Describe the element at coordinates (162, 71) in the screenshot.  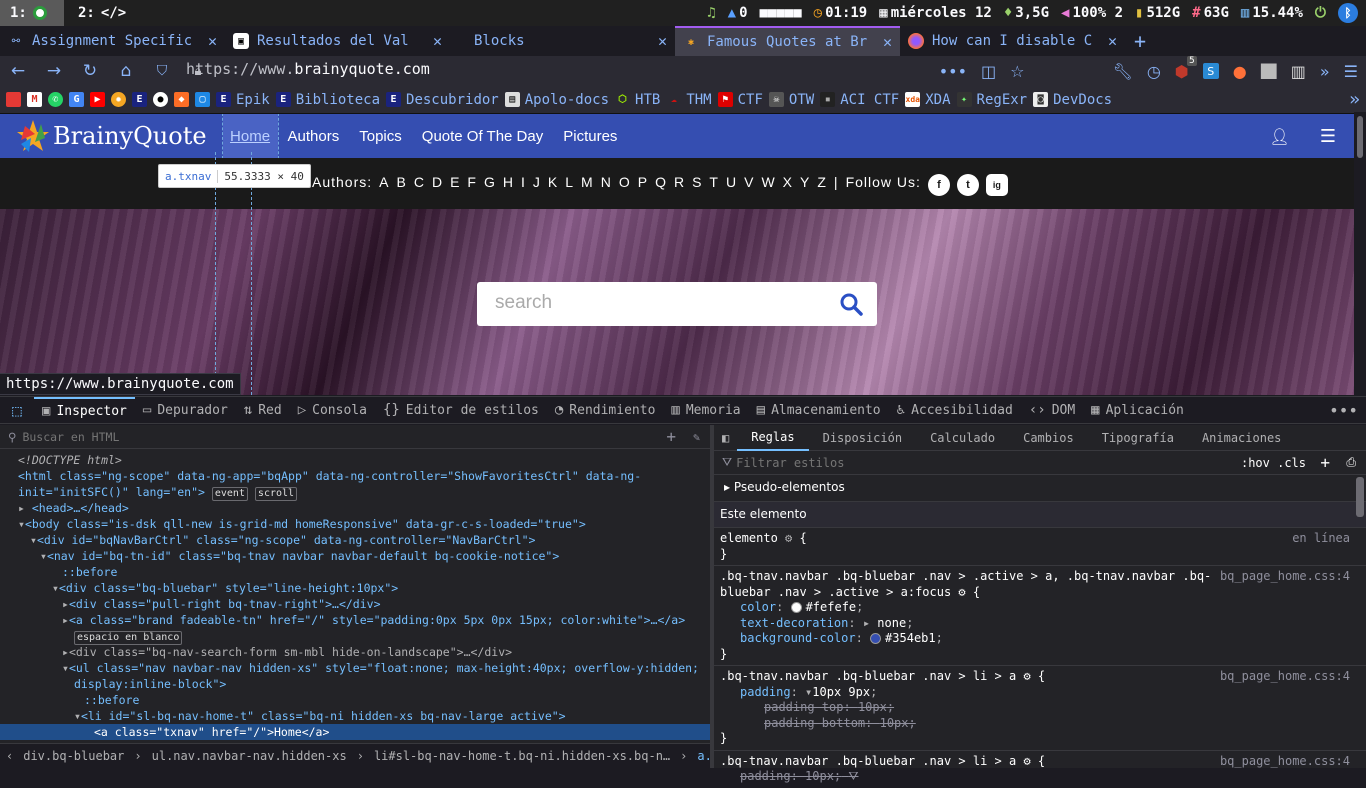
I see `shield-icon: ⛉` at that location.